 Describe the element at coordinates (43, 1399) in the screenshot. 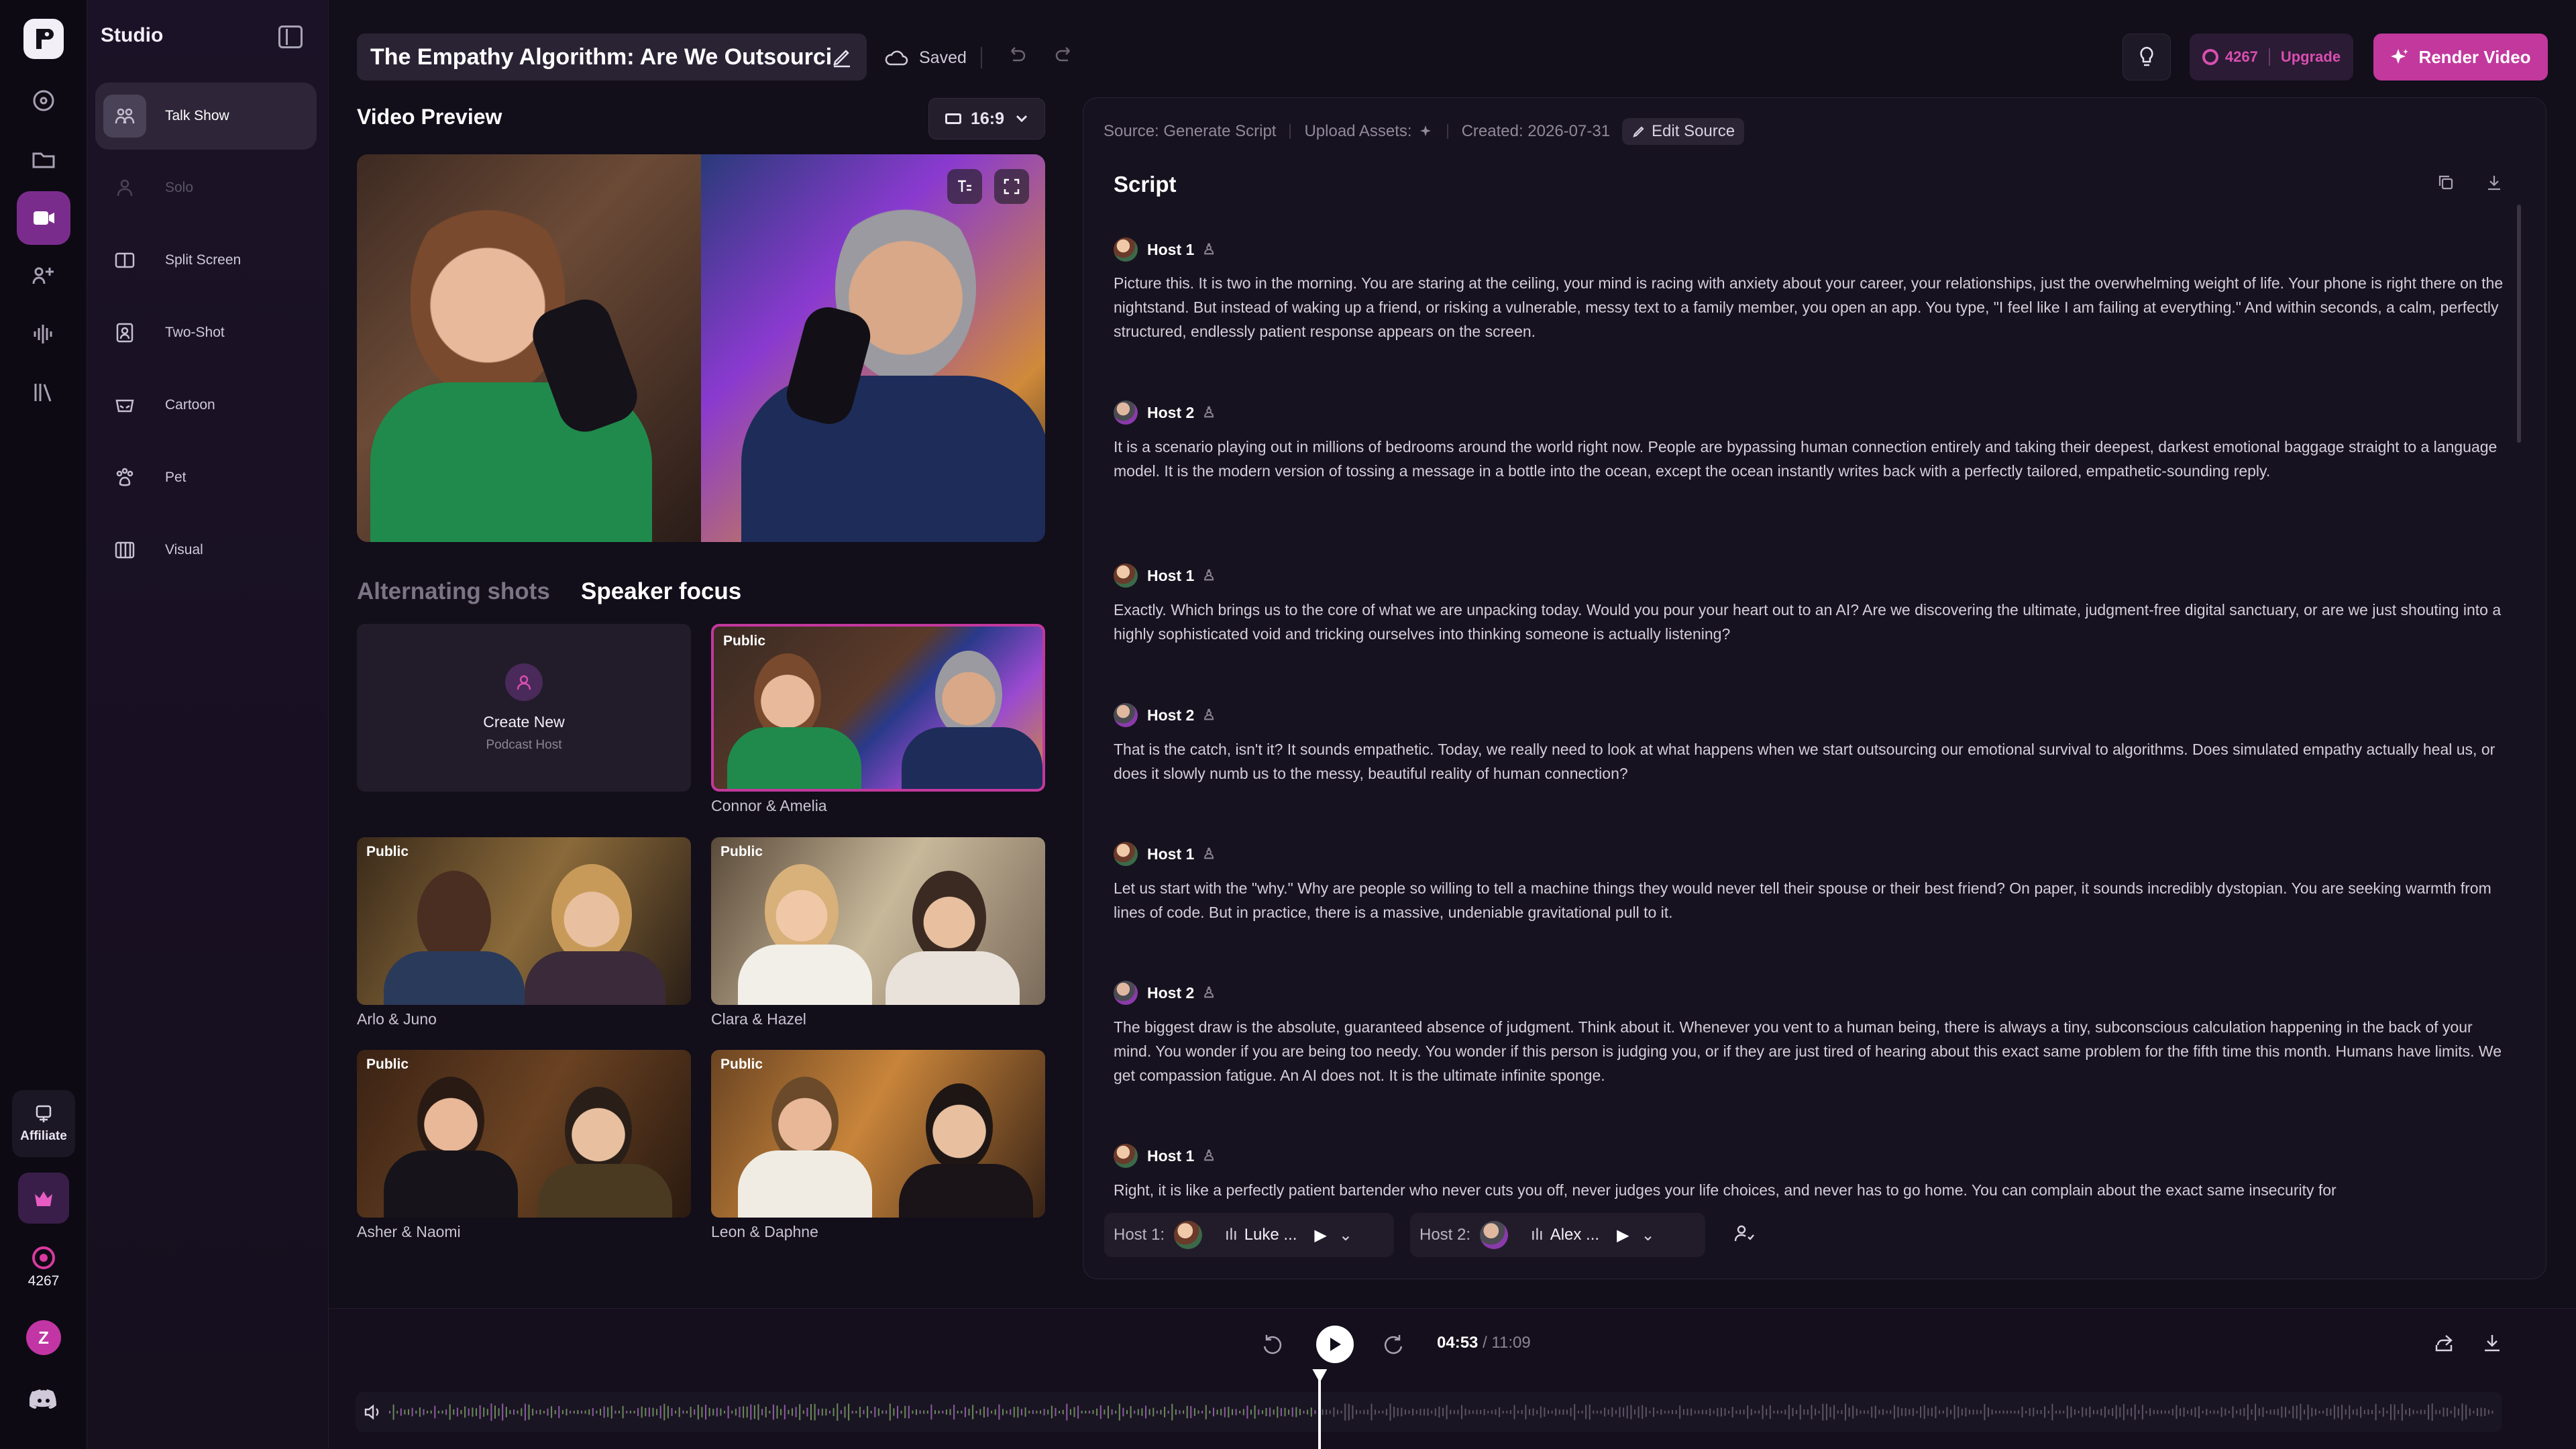

I see `discord-icon` at that location.